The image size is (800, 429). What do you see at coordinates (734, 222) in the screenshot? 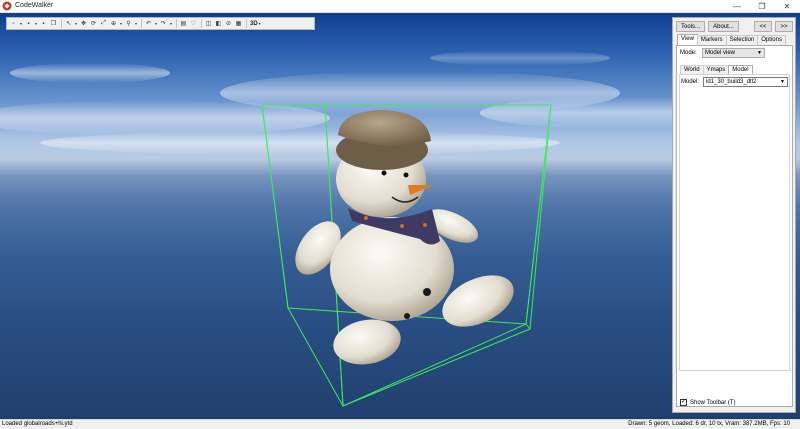
I see `model-subtab-page: Model: id1_30_build3_dtl2 ▼` at bounding box center [734, 222].